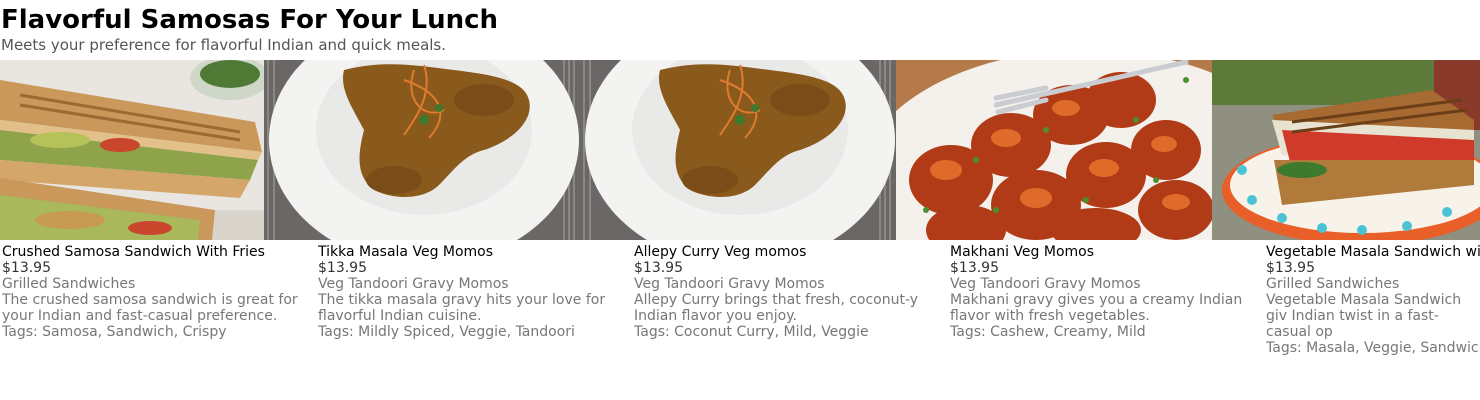  What do you see at coordinates (1372, 348) in the screenshot?
I see `item-tags: Tags: Masala, Veggie, Sandwic` at bounding box center [1372, 348].